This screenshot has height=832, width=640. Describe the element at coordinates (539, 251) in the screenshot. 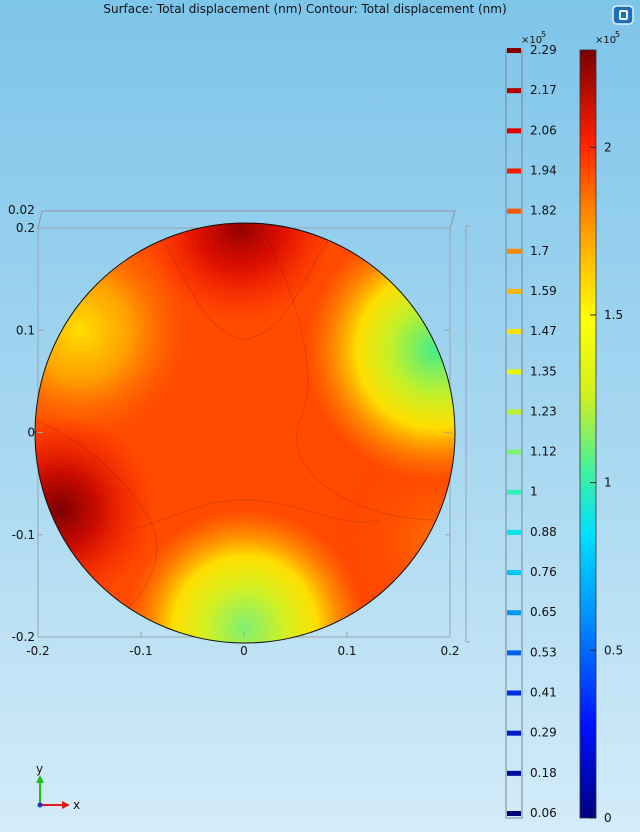

I see `contour-level-label: 1.7` at that location.